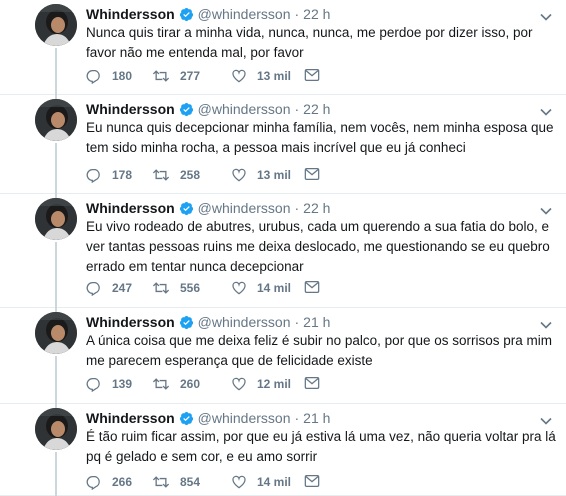 The width and height of the screenshot is (566, 496). What do you see at coordinates (190, 175) in the screenshot?
I see `retweet-count: 258` at bounding box center [190, 175].